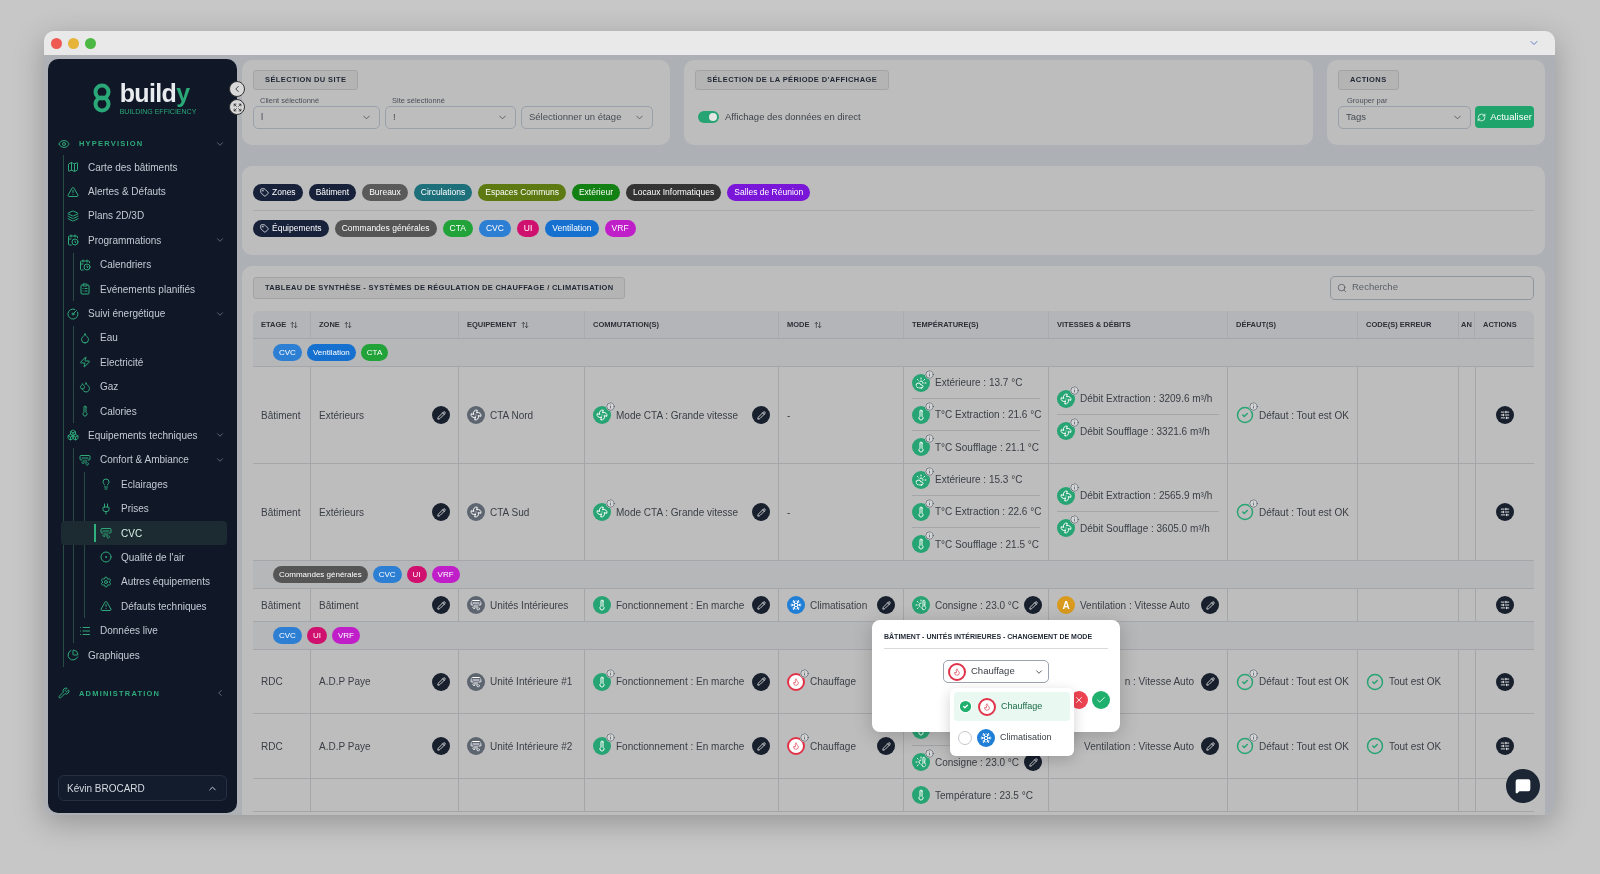 Image resolution: width=1600 pixels, height=874 pixels. I want to click on tag: Zones, so click(278, 192).